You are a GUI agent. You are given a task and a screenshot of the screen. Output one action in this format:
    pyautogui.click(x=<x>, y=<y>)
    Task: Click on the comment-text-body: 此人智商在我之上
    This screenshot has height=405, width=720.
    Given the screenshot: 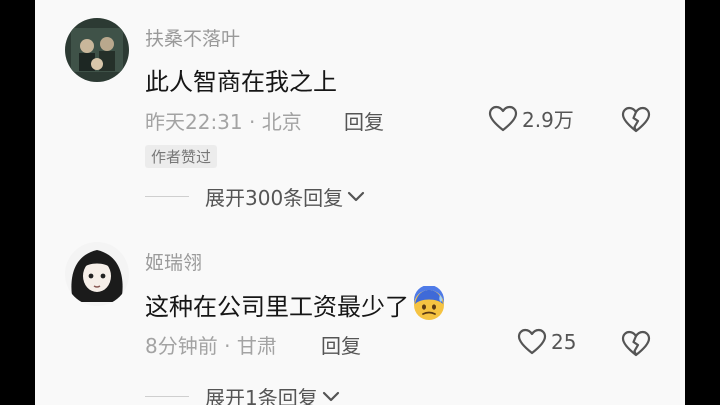 What is the action you would take?
    pyautogui.click(x=241, y=82)
    